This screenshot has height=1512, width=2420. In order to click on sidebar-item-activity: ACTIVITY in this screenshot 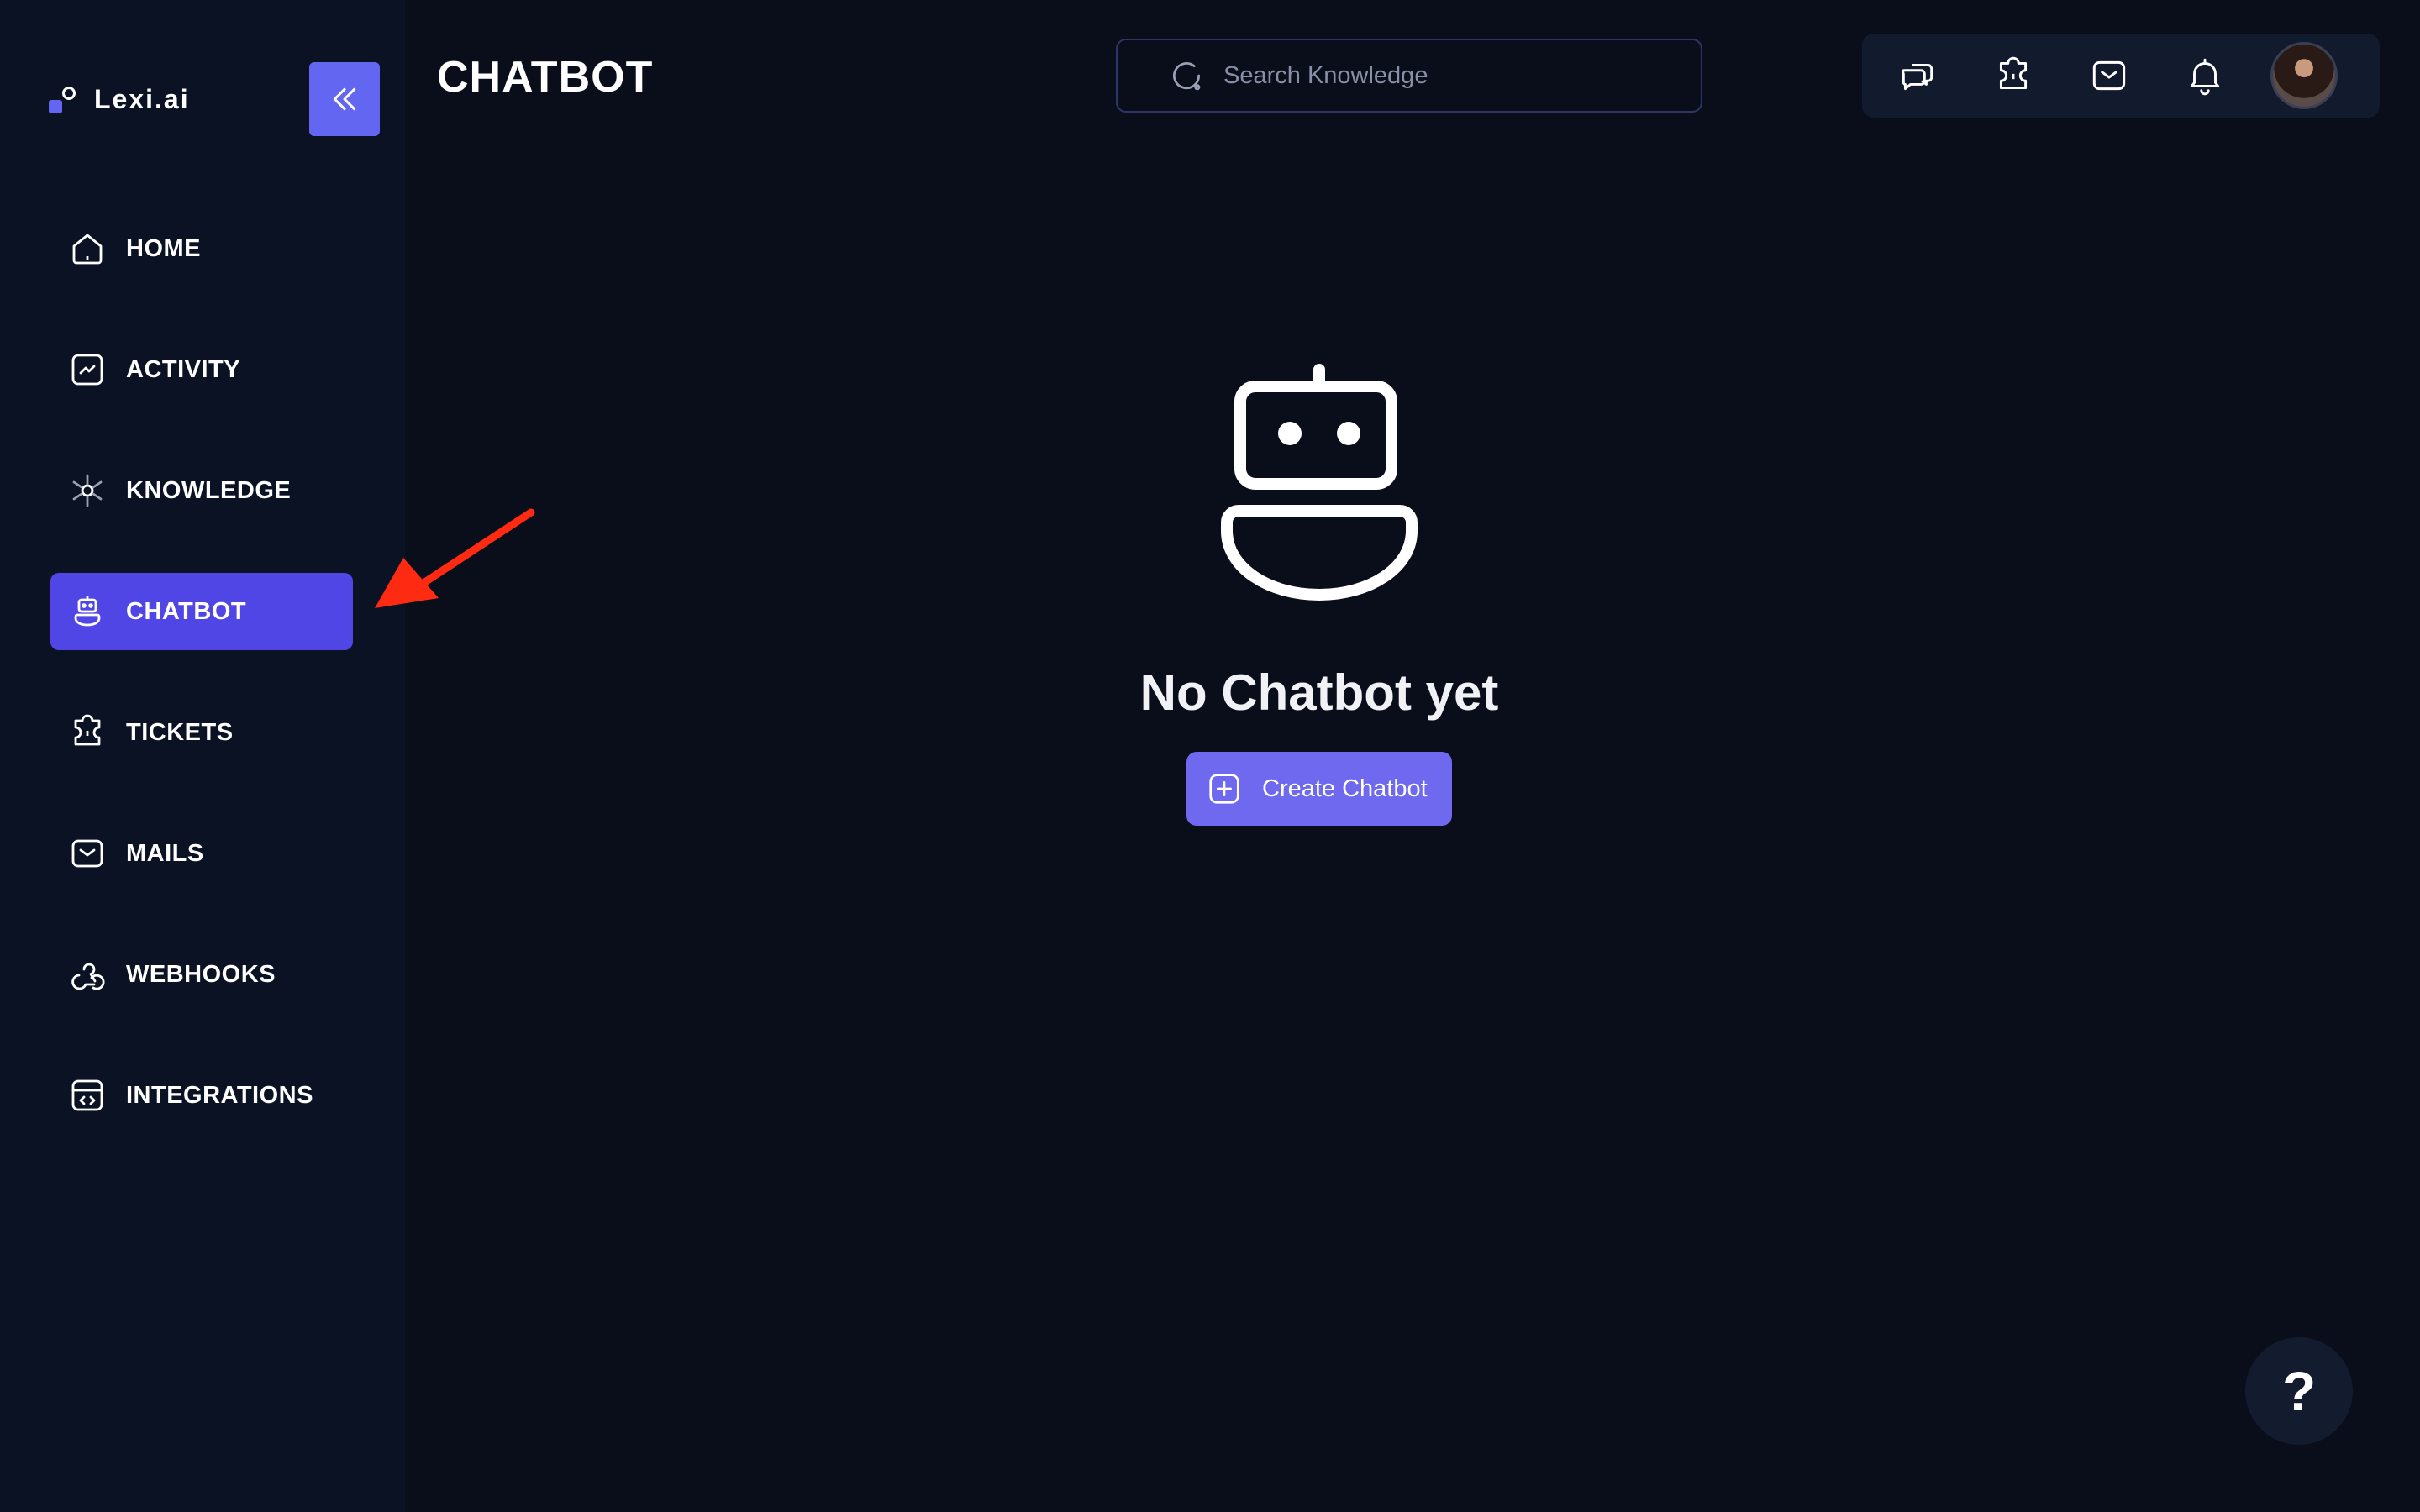, I will do `click(202, 369)`.